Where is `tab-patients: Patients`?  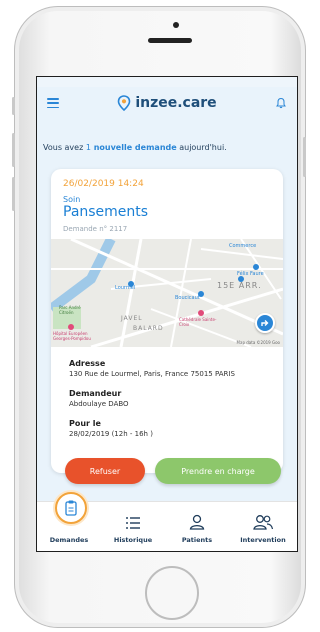
tab-patients: Patients is located at coordinates (197, 526).